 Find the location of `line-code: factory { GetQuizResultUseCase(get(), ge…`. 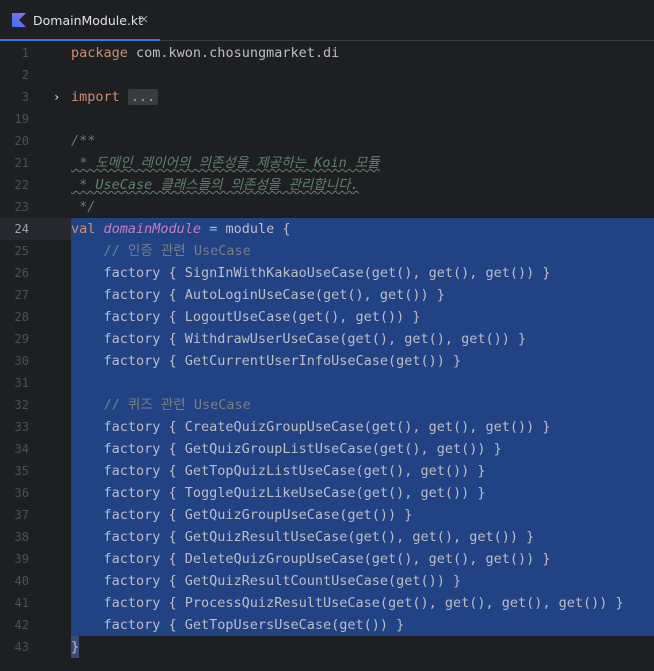

line-code: factory { GetQuizResultUseCase(get(), ge… is located at coordinates (303, 537).